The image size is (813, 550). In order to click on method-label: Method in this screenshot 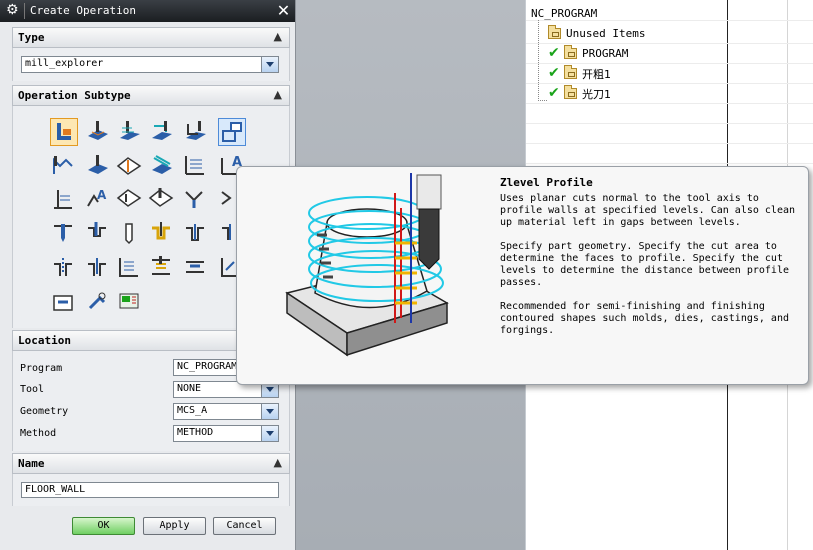, I will do `click(38, 433)`.